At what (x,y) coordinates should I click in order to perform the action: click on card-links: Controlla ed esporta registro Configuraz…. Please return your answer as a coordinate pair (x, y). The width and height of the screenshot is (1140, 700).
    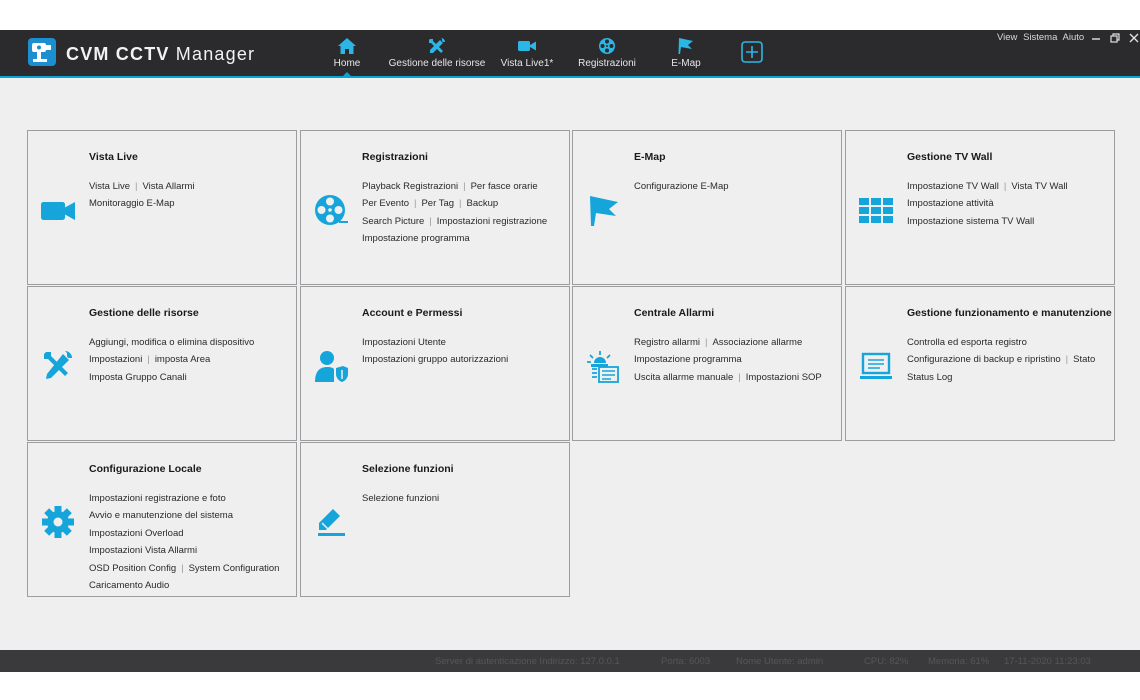
    Looking at the image, I should click on (1001, 360).